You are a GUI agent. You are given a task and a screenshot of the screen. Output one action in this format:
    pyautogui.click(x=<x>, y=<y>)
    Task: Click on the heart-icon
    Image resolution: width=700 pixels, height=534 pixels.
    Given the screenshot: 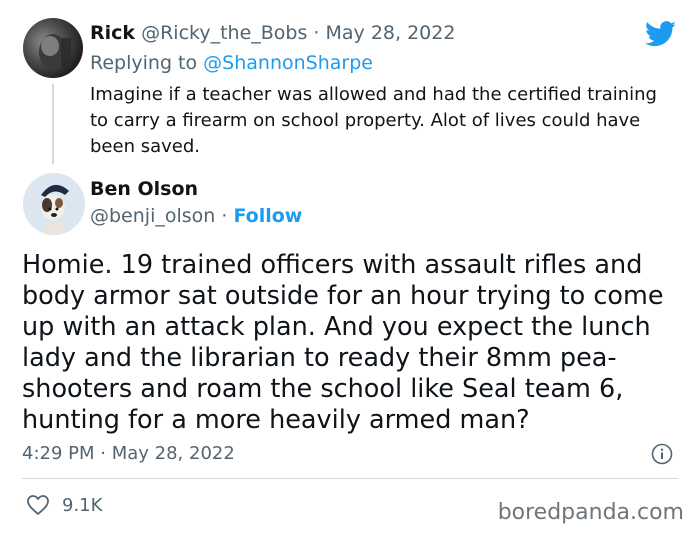 What is the action you would take?
    pyautogui.click(x=38, y=505)
    